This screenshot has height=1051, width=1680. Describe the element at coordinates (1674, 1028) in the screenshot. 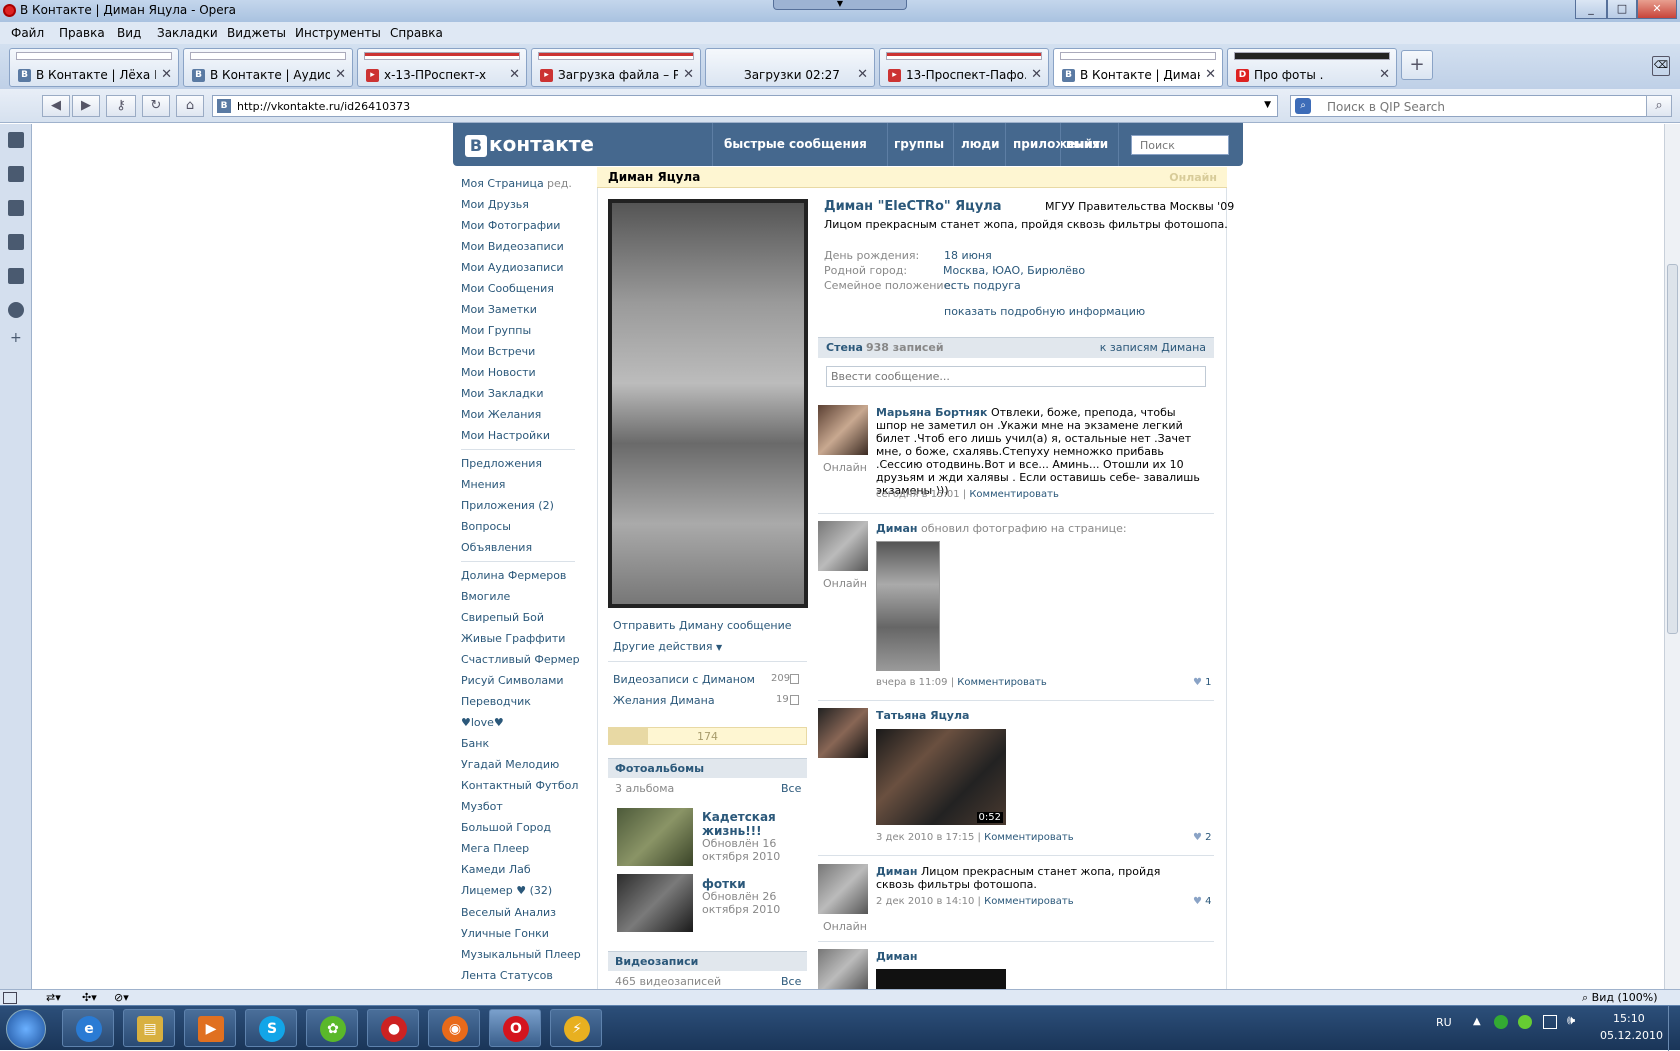

I see `show-desktop-button` at that location.